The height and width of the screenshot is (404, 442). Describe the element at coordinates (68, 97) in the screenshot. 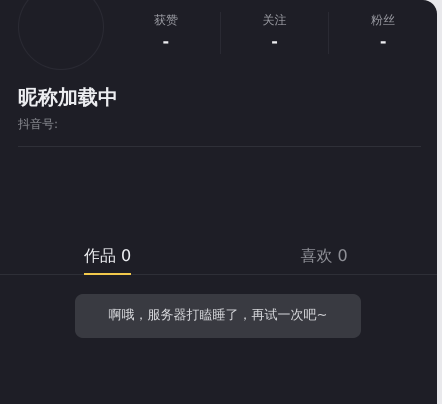

I see `nickname: 昵称加载中` at that location.